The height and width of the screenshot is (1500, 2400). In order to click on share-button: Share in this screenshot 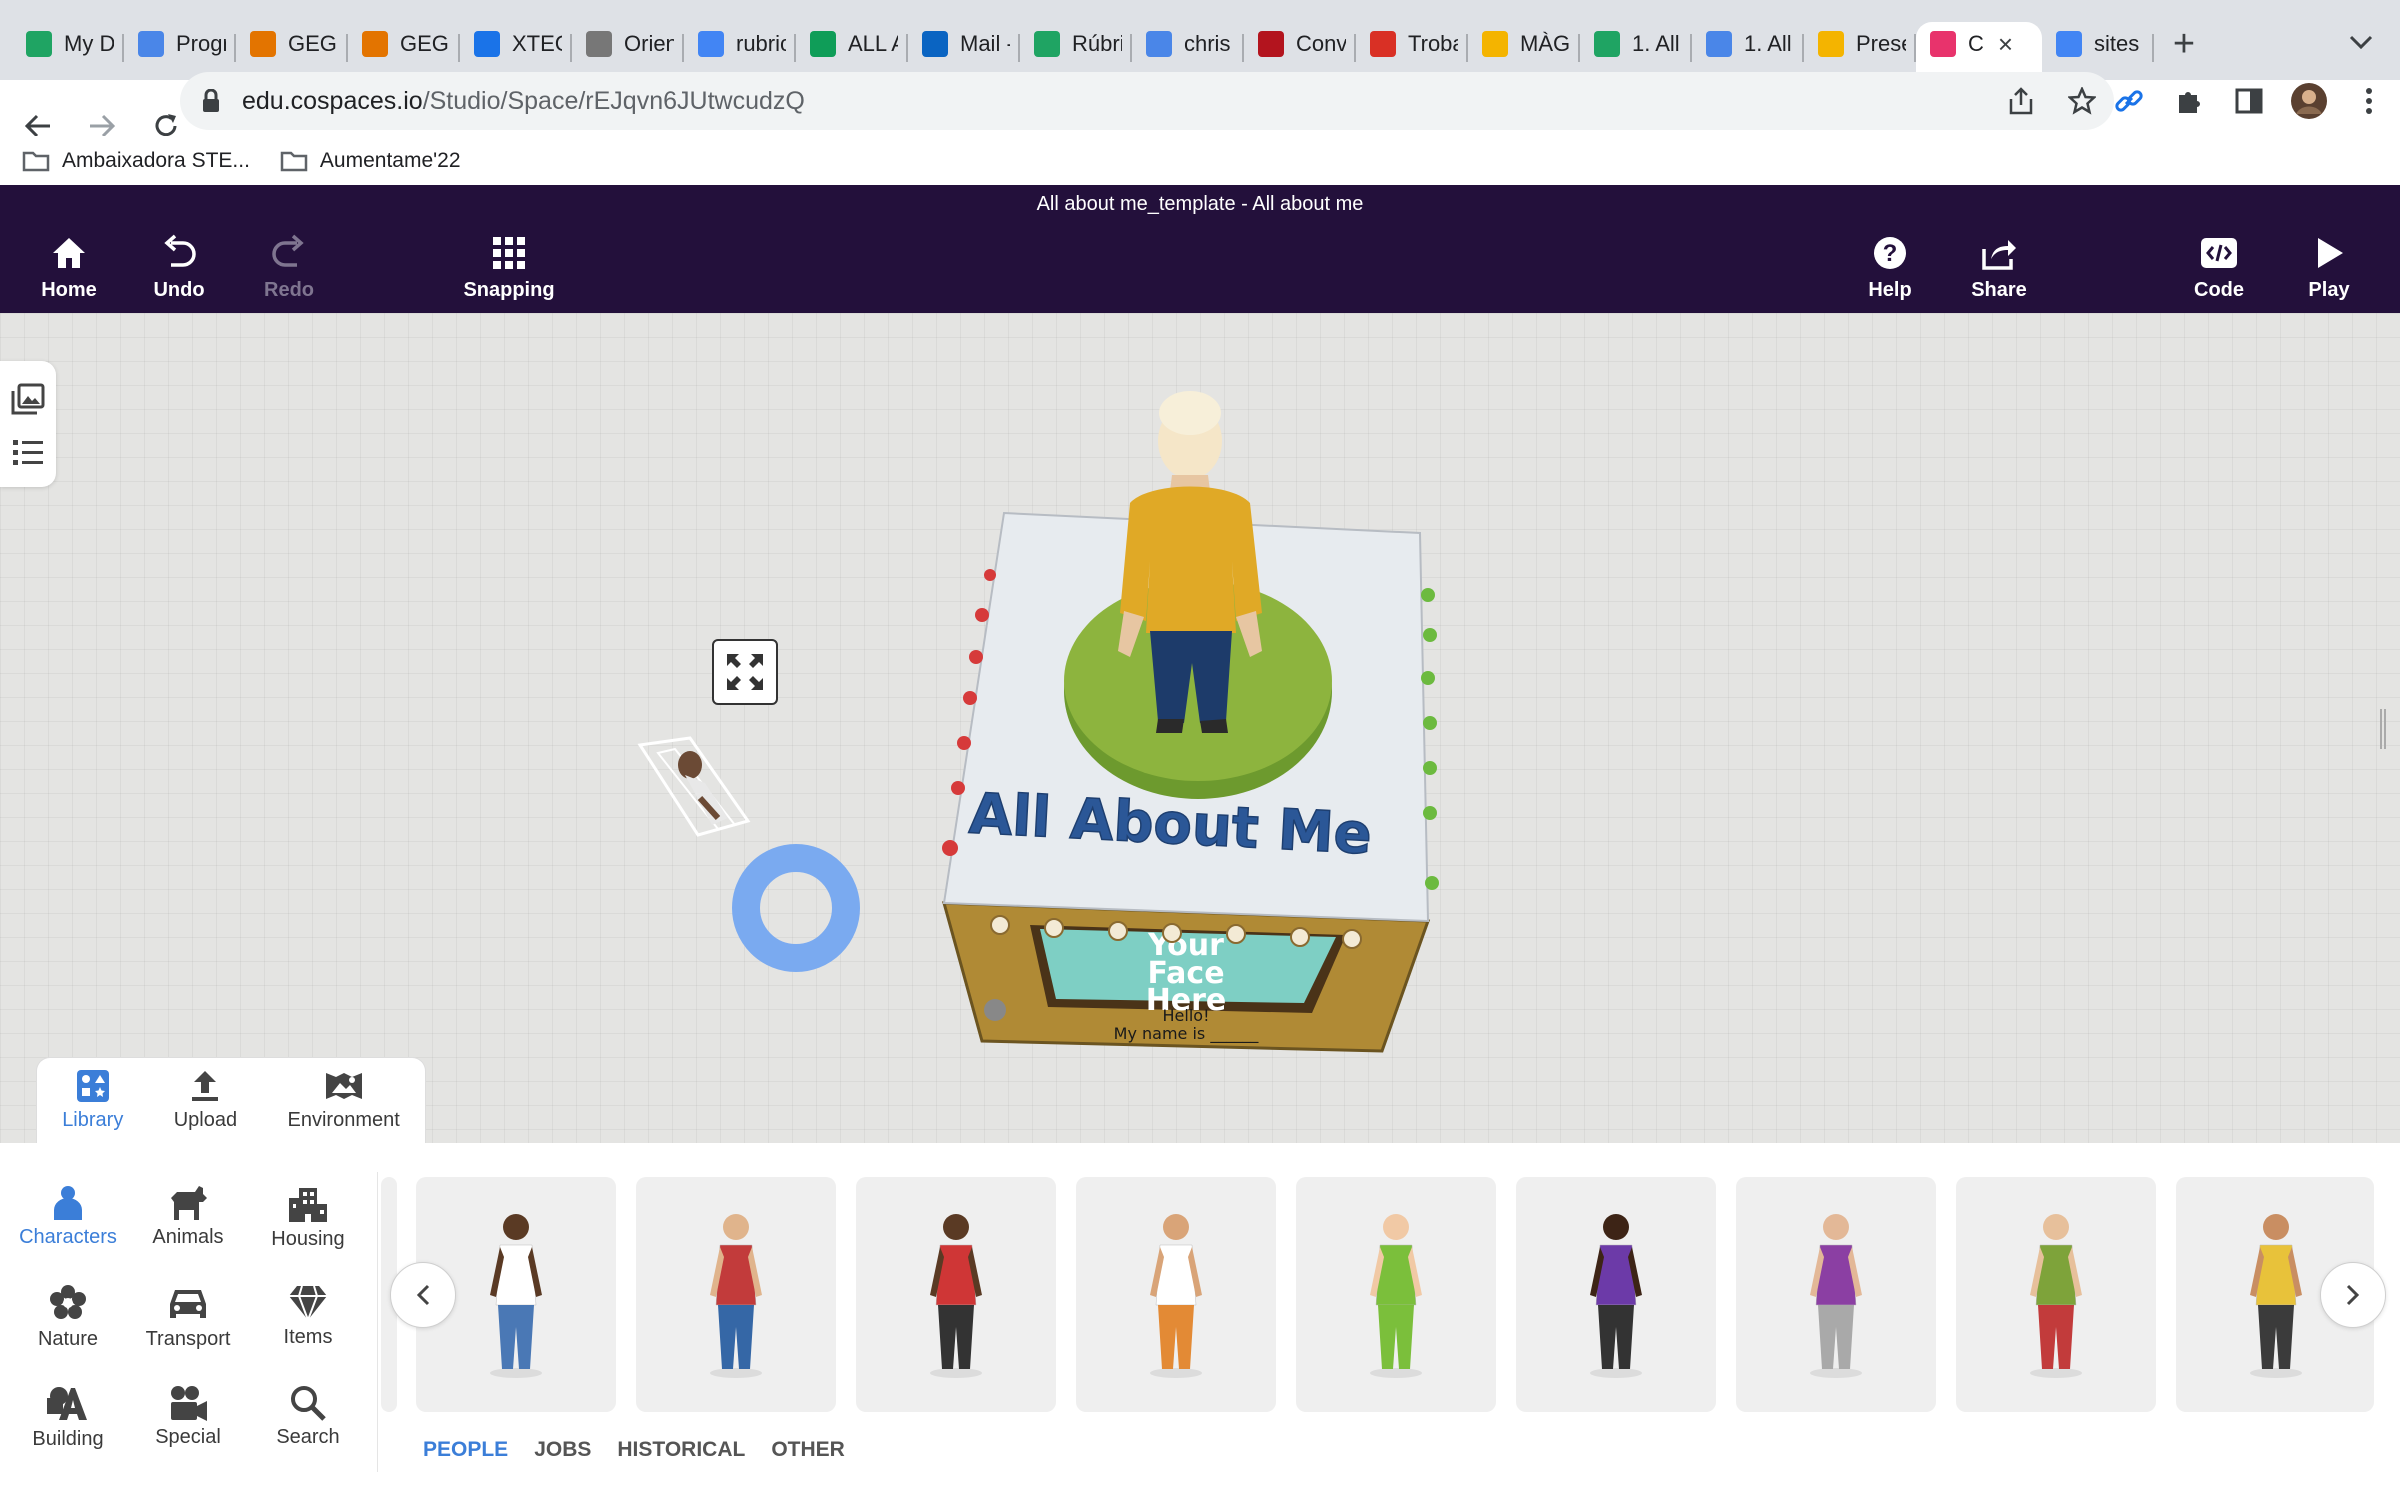, I will do `click(1999, 267)`.